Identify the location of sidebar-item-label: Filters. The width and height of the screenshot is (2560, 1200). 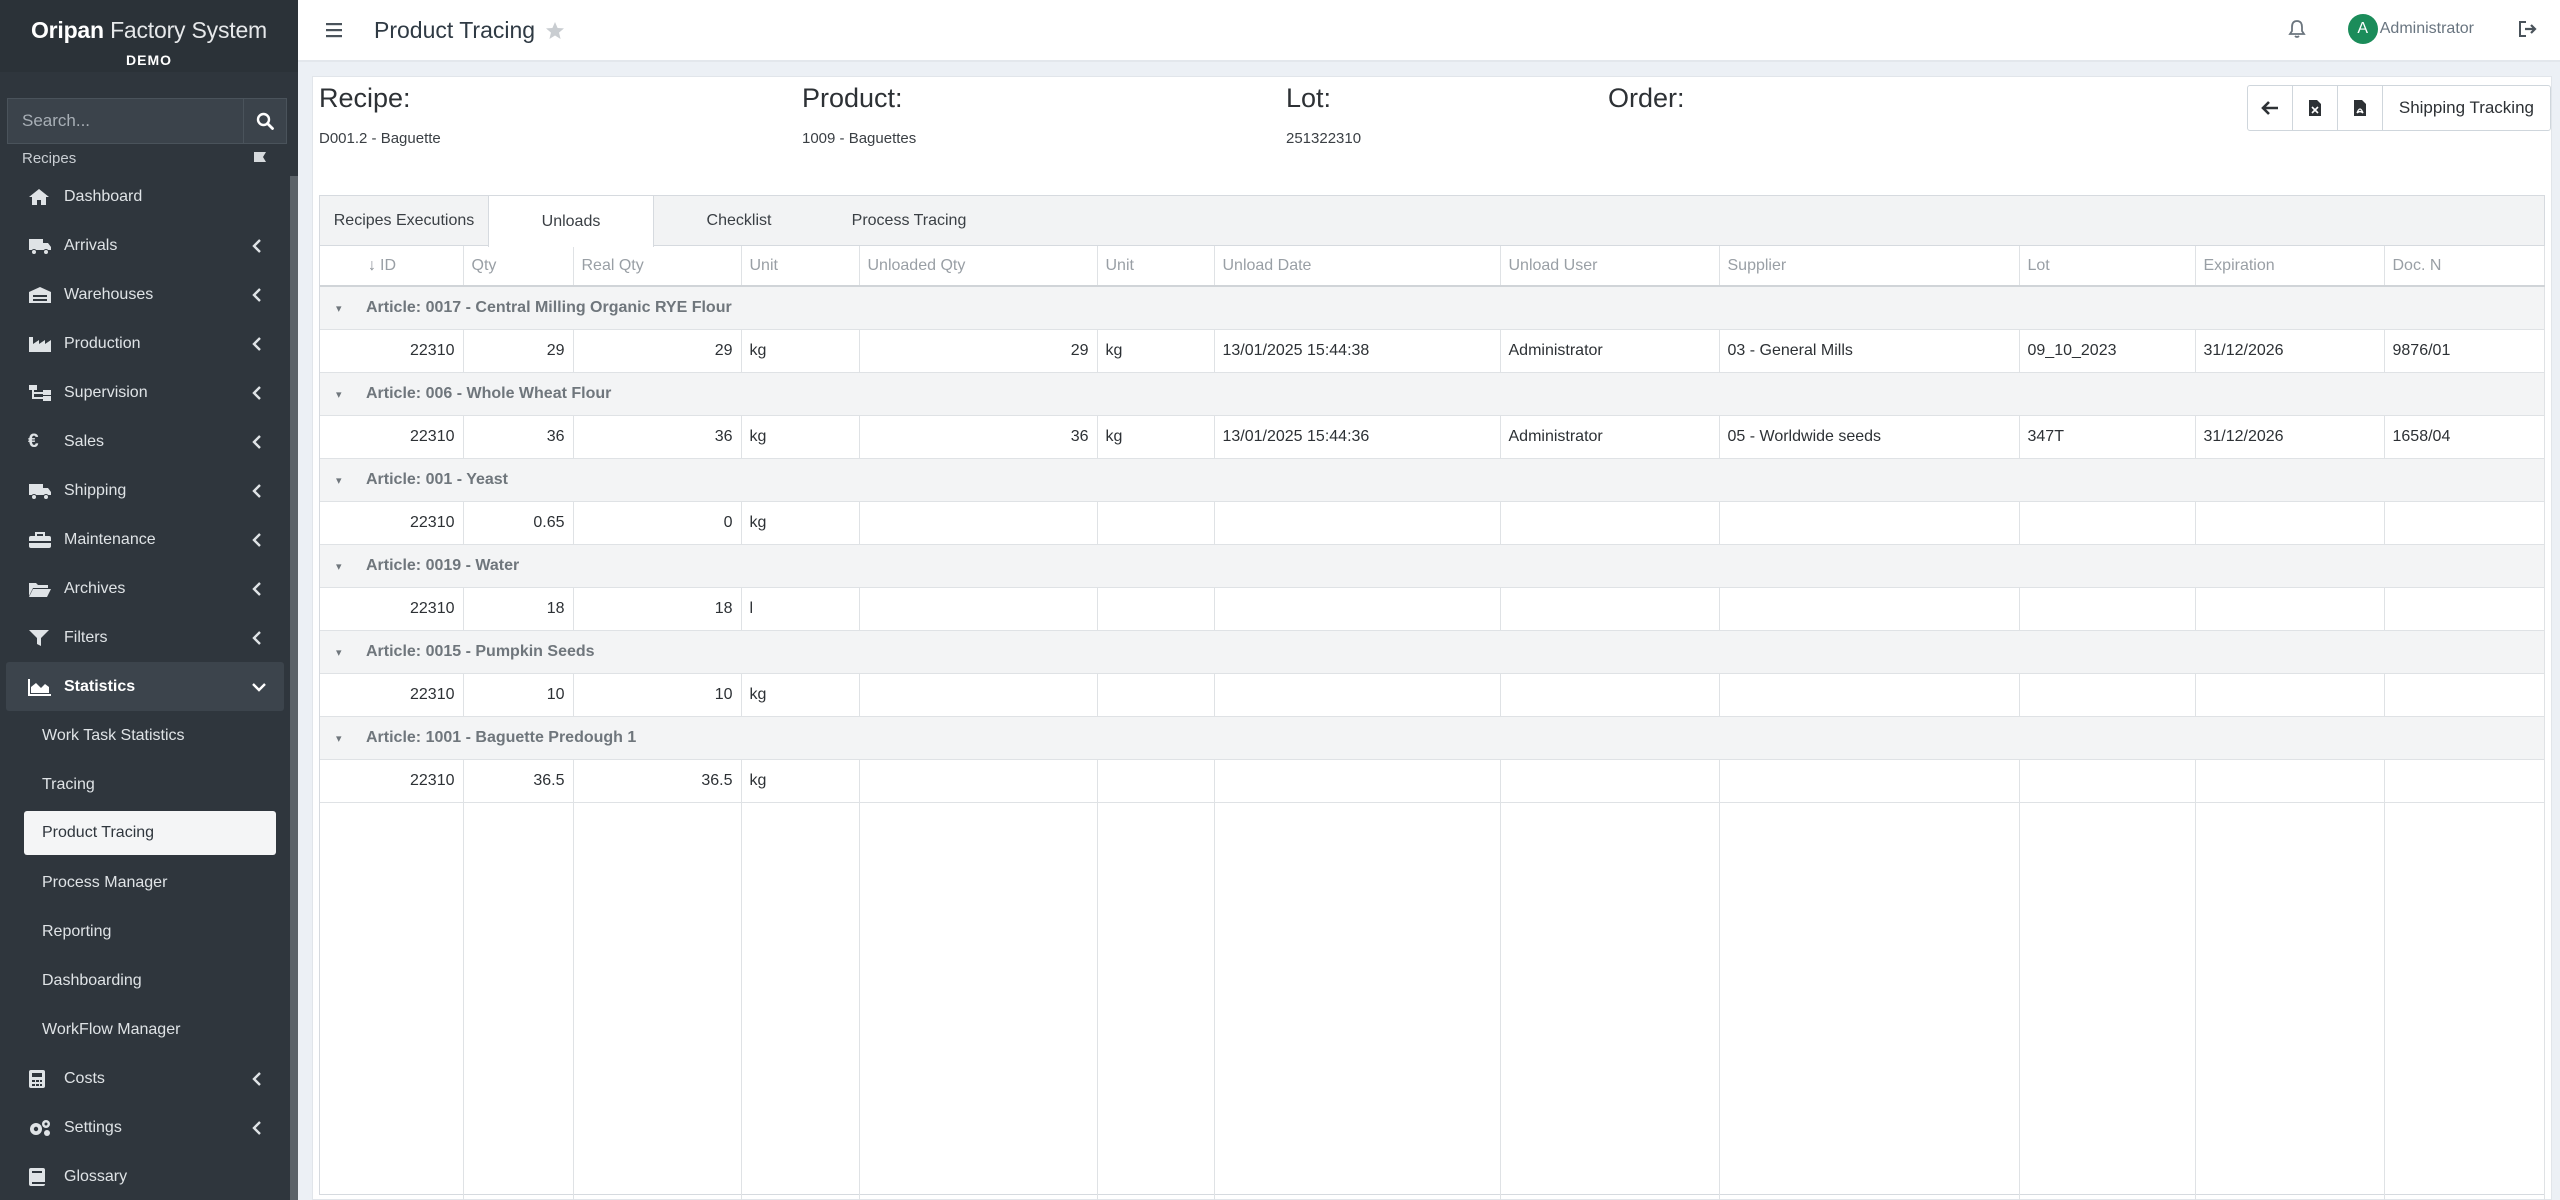
(86, 637).